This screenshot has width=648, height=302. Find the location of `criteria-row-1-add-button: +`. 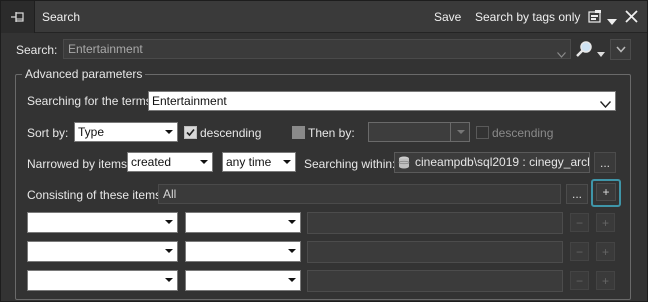

criteria-row-1-add-button: + is located at coordinates (605, 222).